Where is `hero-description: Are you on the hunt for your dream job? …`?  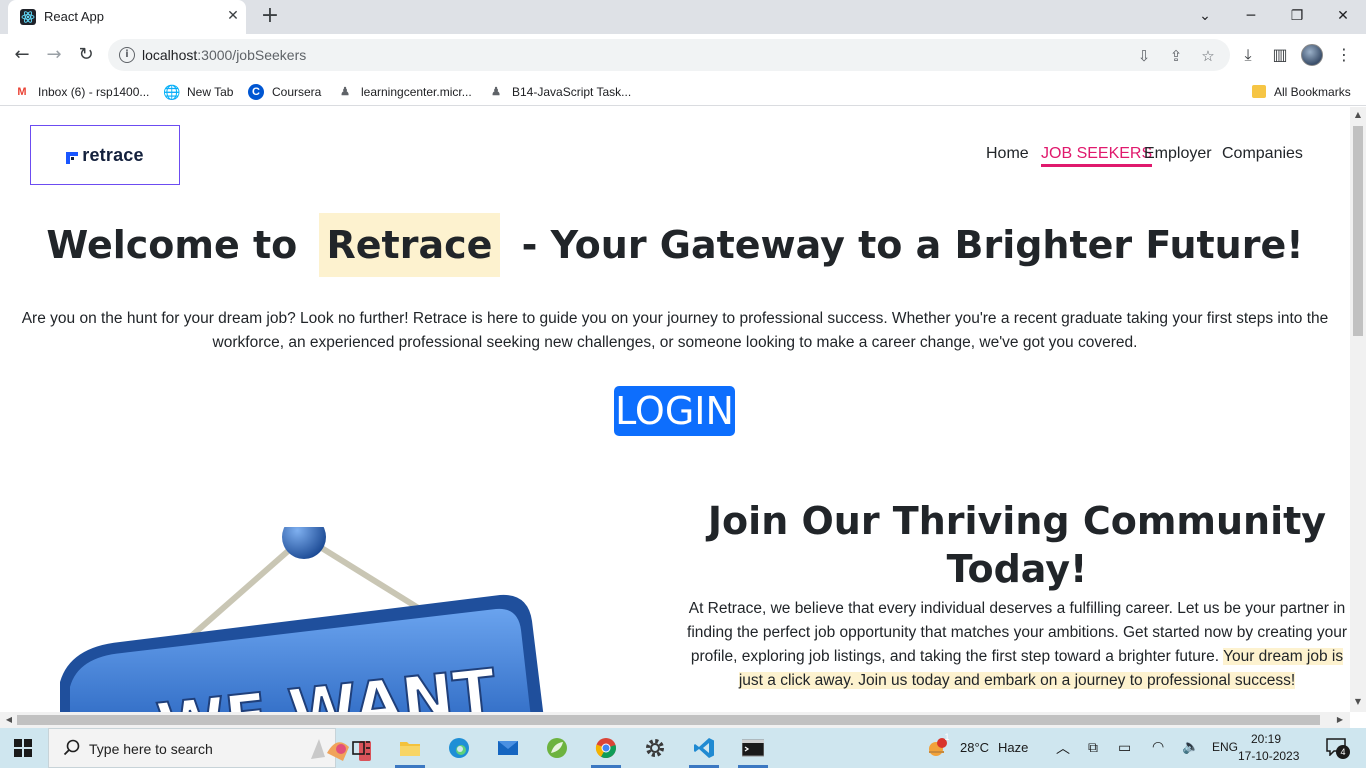 hero-description: Are you on the hunt for your dream job? … is located at coordinates (675, 330).